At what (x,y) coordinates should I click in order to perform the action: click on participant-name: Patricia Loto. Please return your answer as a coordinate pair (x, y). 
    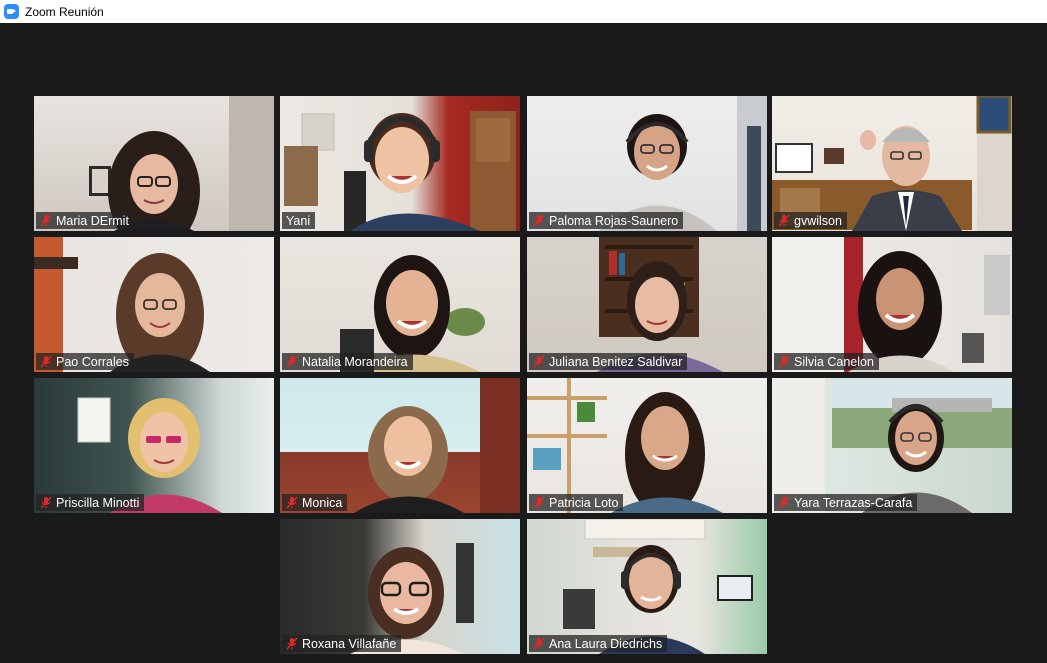
    Looking at the image, I should click on (584, 502).